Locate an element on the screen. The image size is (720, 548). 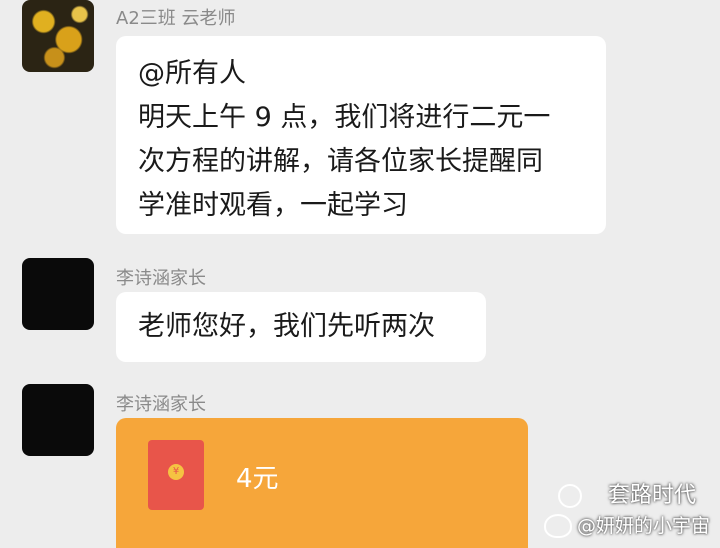
watermark-user: @妍妍的小宇宙 is located at coordinates (643, 526).